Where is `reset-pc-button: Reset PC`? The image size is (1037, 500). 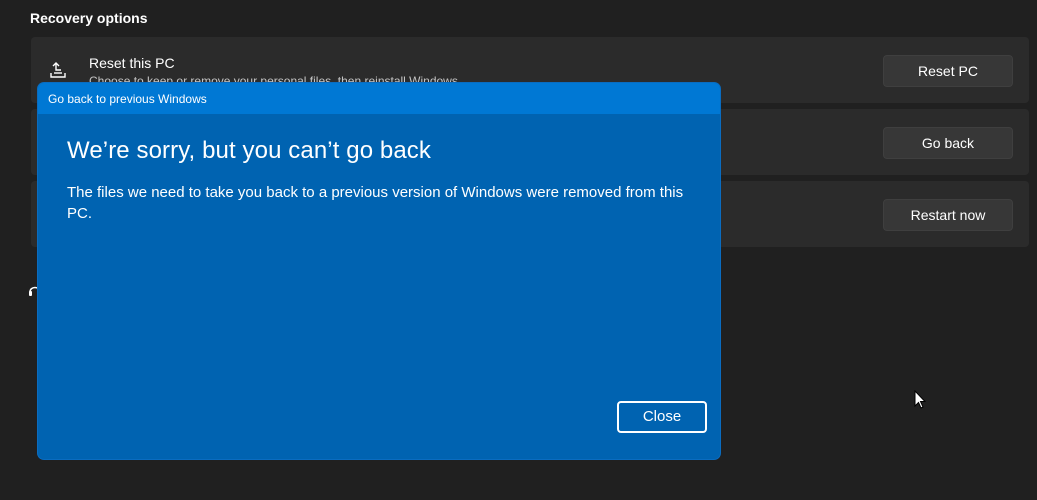
reset-pc-button: Reset PC is located at coordinates (948, 71).